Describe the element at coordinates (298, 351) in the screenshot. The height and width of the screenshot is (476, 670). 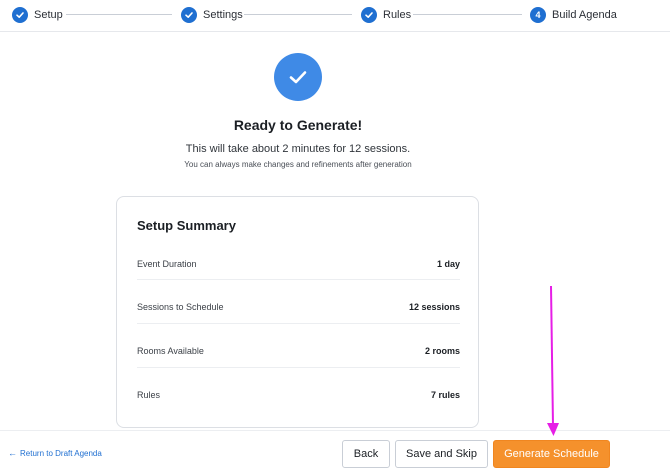
I see `summary-row-rooms: Rooms Available 2 rooms` at that location.